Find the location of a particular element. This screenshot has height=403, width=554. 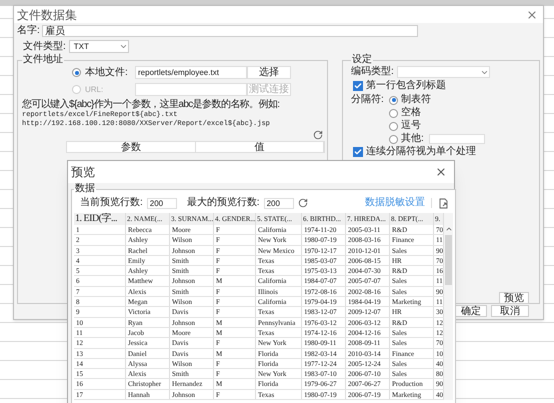

field-label: 编码类型: is located at coordinates (372, 72).